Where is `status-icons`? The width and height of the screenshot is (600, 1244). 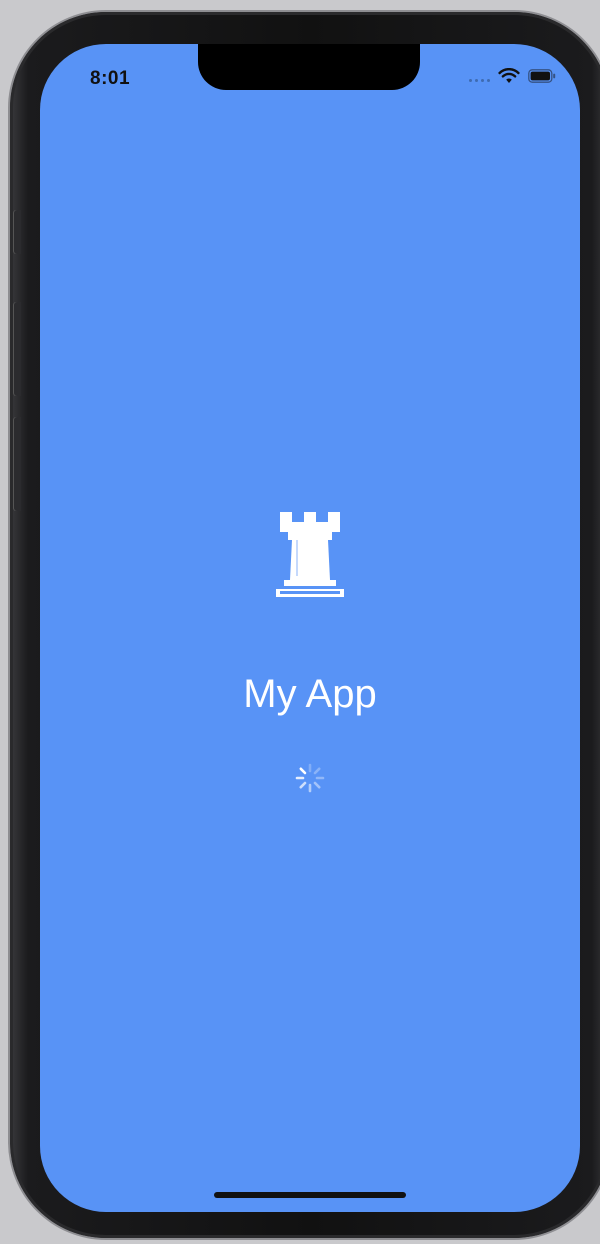 status-icons is located at coordinates (512, 76).